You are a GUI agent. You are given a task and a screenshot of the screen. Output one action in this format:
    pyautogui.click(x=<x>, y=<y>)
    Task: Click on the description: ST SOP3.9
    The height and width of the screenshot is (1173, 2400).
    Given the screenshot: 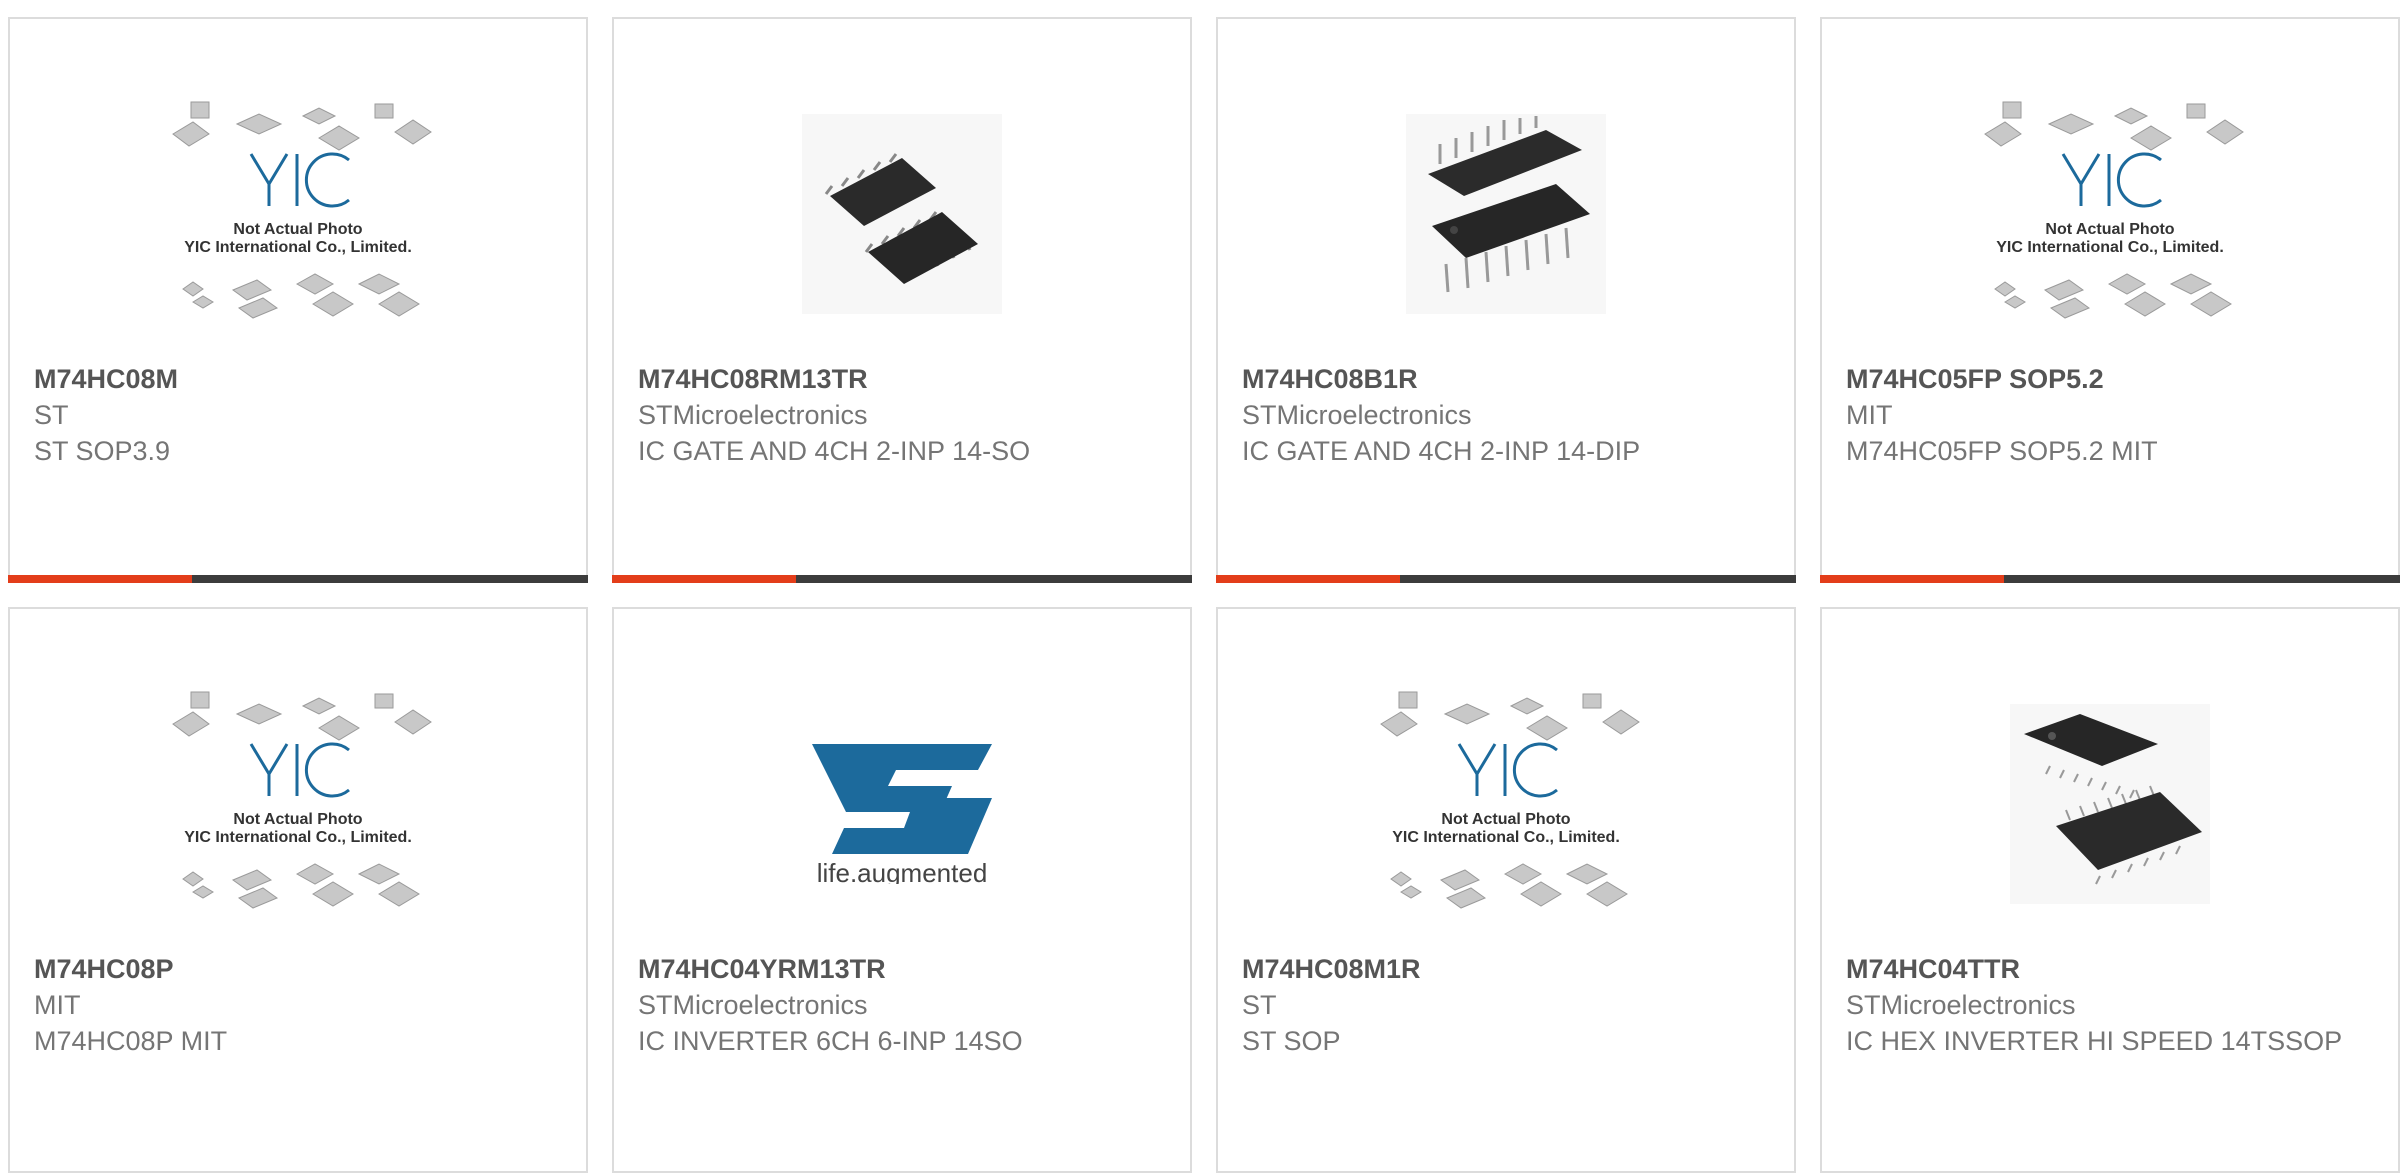 What is the action you would take?
    pyautogui.click(x=102, y=451)
    